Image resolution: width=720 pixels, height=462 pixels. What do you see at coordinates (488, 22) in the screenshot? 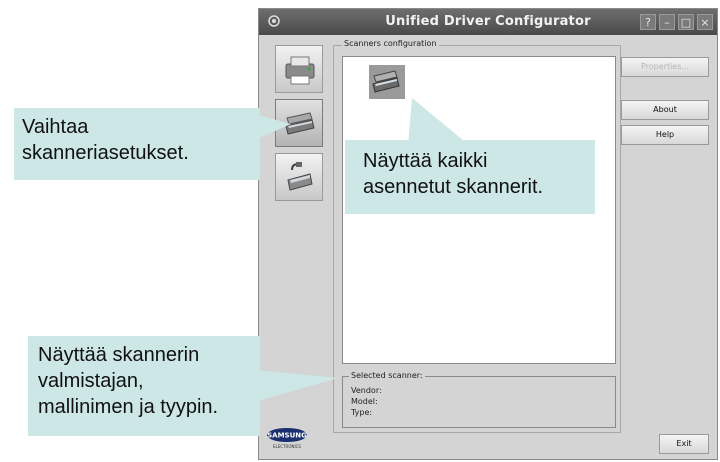
I see `title-bar: Unified Driver Configurator ? – □ ×` at bounding box center [488, 22].